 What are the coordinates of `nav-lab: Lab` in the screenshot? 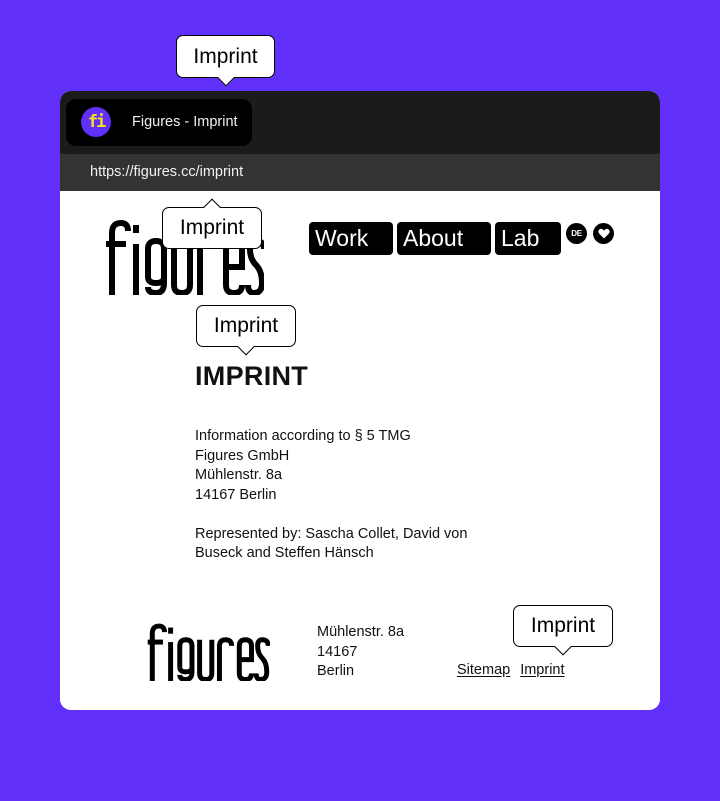 It's located at (528, 238).